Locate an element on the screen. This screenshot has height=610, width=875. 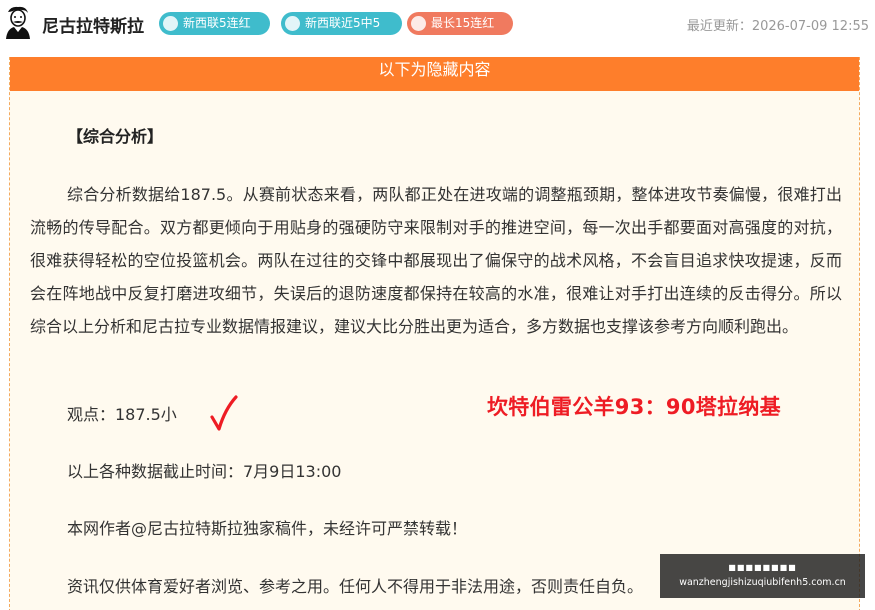
badge-label: 新西联5连红 is located at coordinates (217, 23).